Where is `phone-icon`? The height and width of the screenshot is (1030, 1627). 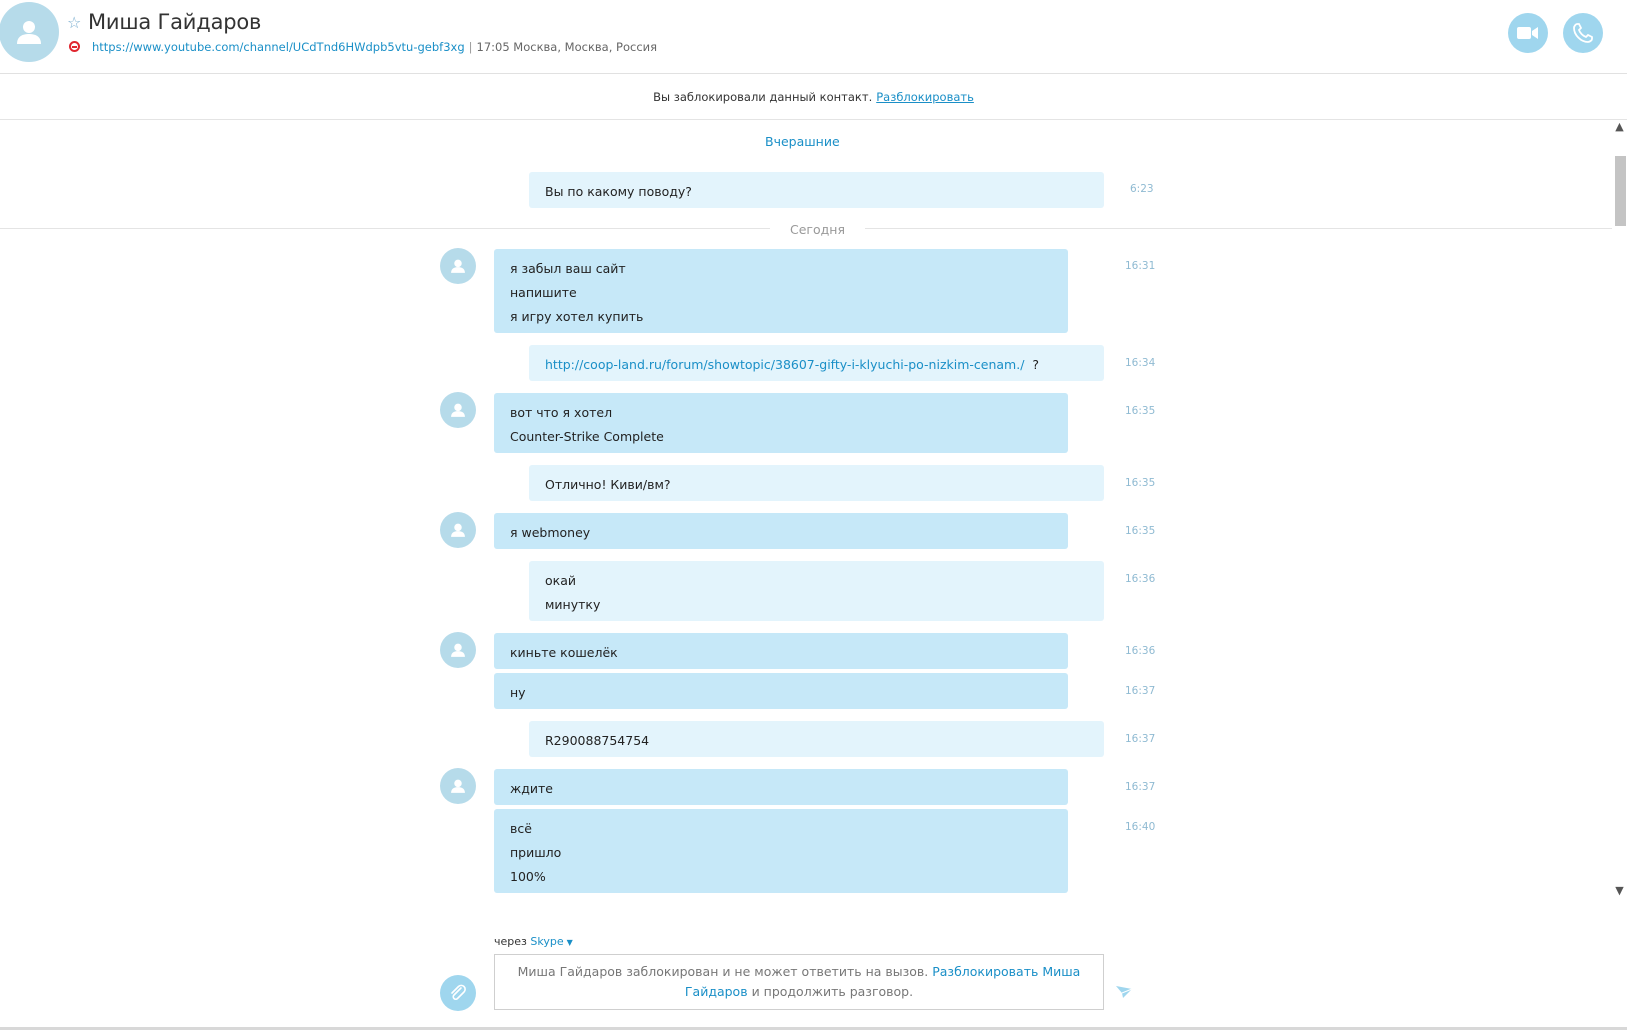 phone-icon is located at coordinates (1583, 33).